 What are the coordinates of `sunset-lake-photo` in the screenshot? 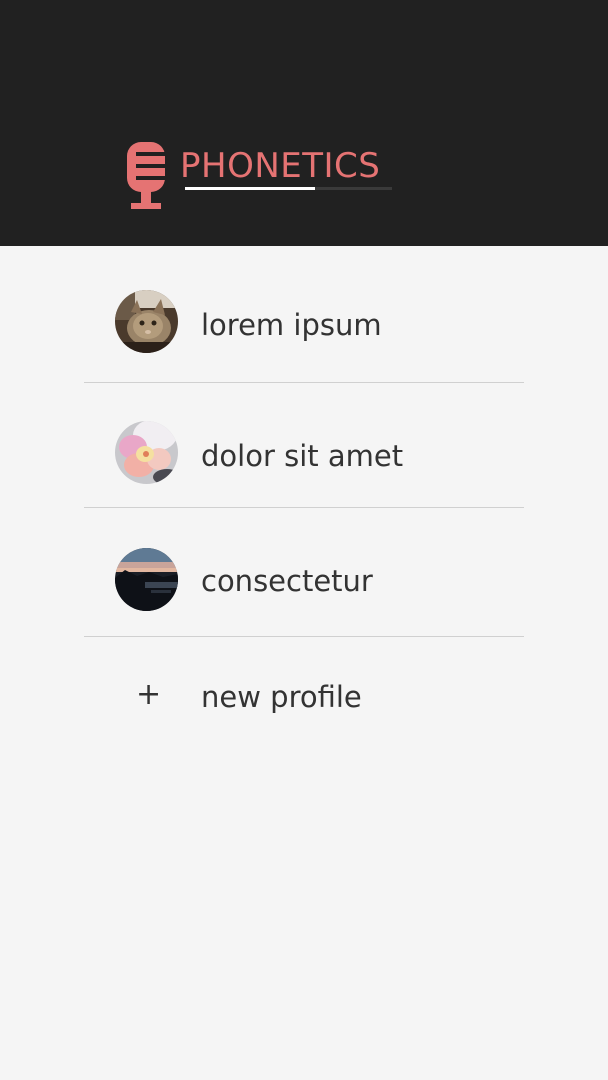 It's located at (146, 579).